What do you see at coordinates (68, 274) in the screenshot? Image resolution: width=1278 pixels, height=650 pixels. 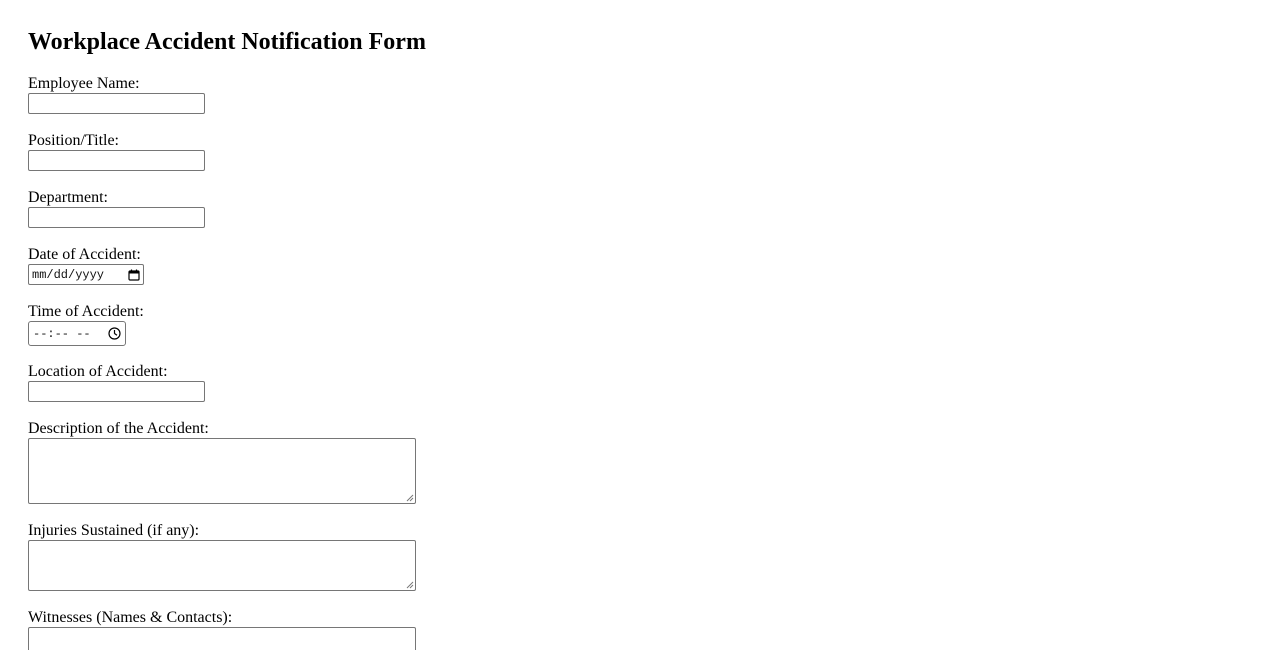 I see `date-placeholder: mm/dd/yyyy` at bounding box center [68, 274].